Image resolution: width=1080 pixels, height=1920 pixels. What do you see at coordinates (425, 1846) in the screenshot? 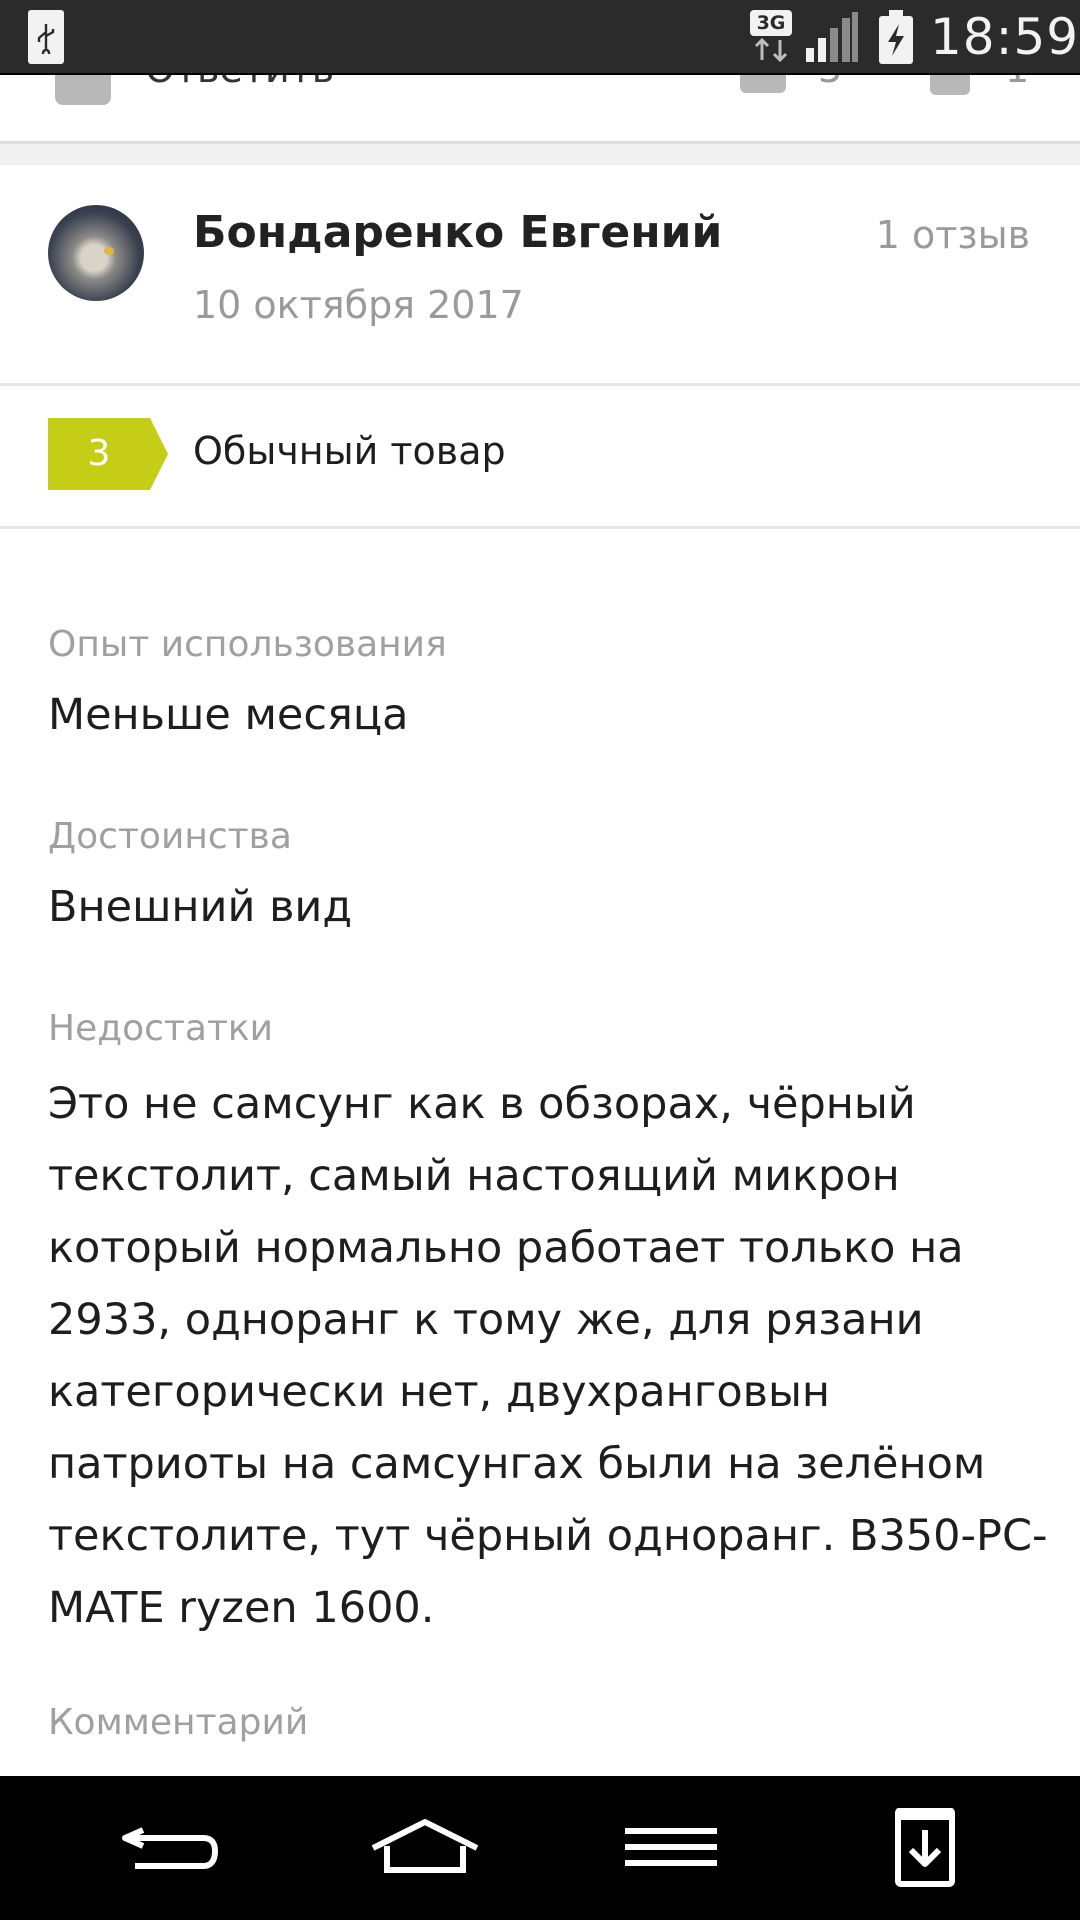
I see `home-icon` at bounding box center [425, 1846].